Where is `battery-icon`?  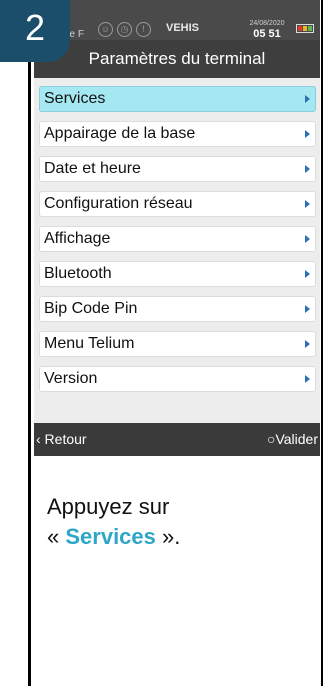 battery-icon is located at coordinates (305, 28).